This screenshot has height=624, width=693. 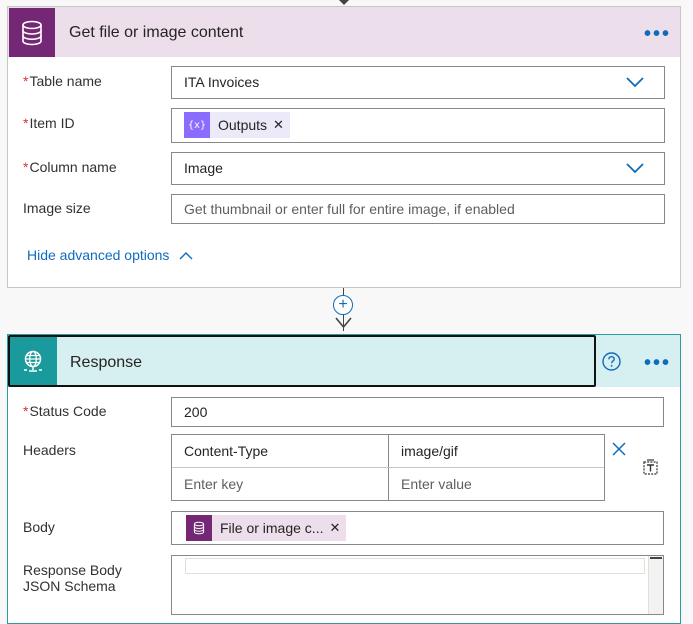 I want to click on arrow-down-icon, so click(x=343, y=323).